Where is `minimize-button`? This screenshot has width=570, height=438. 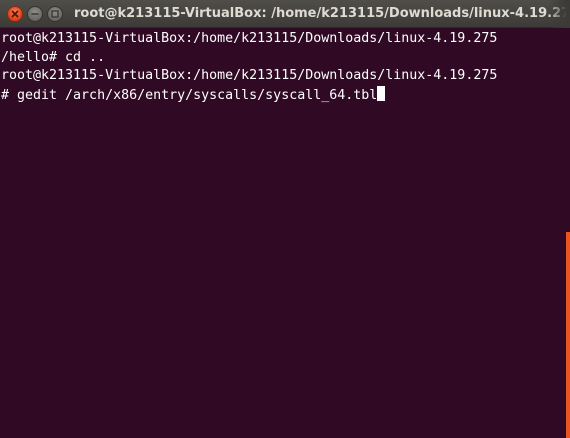 minimize-button is located at coordinates (35, 14).